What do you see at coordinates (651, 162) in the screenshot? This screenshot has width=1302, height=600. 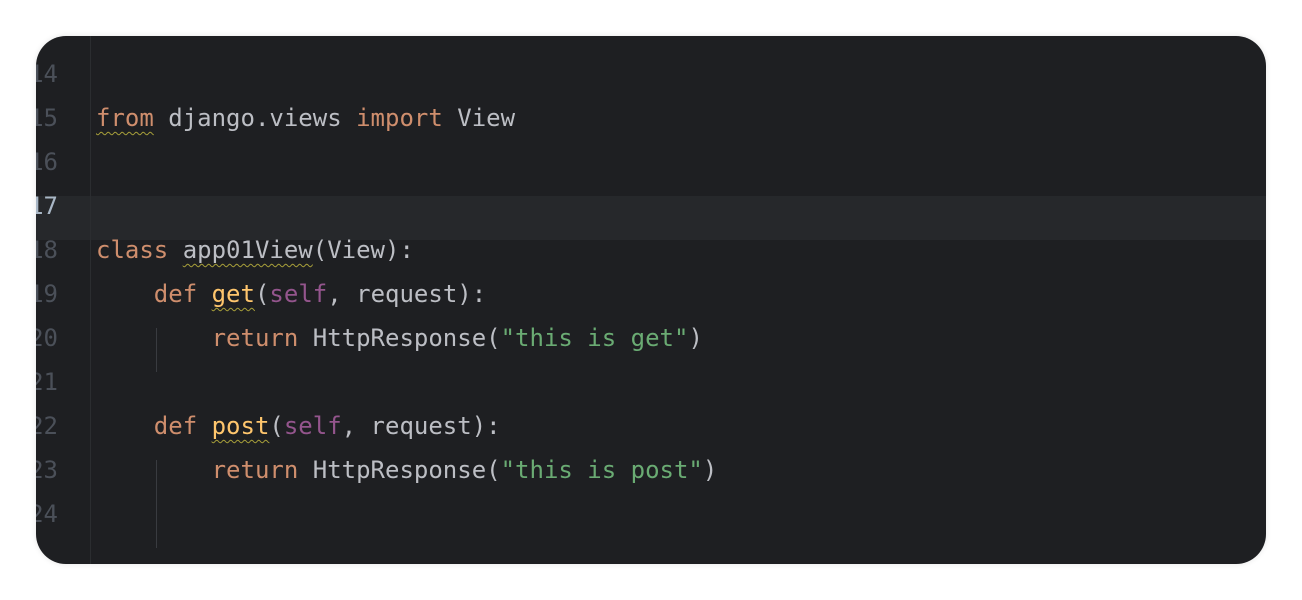 I see `code-line: 16` at bounding box center [651, 162].